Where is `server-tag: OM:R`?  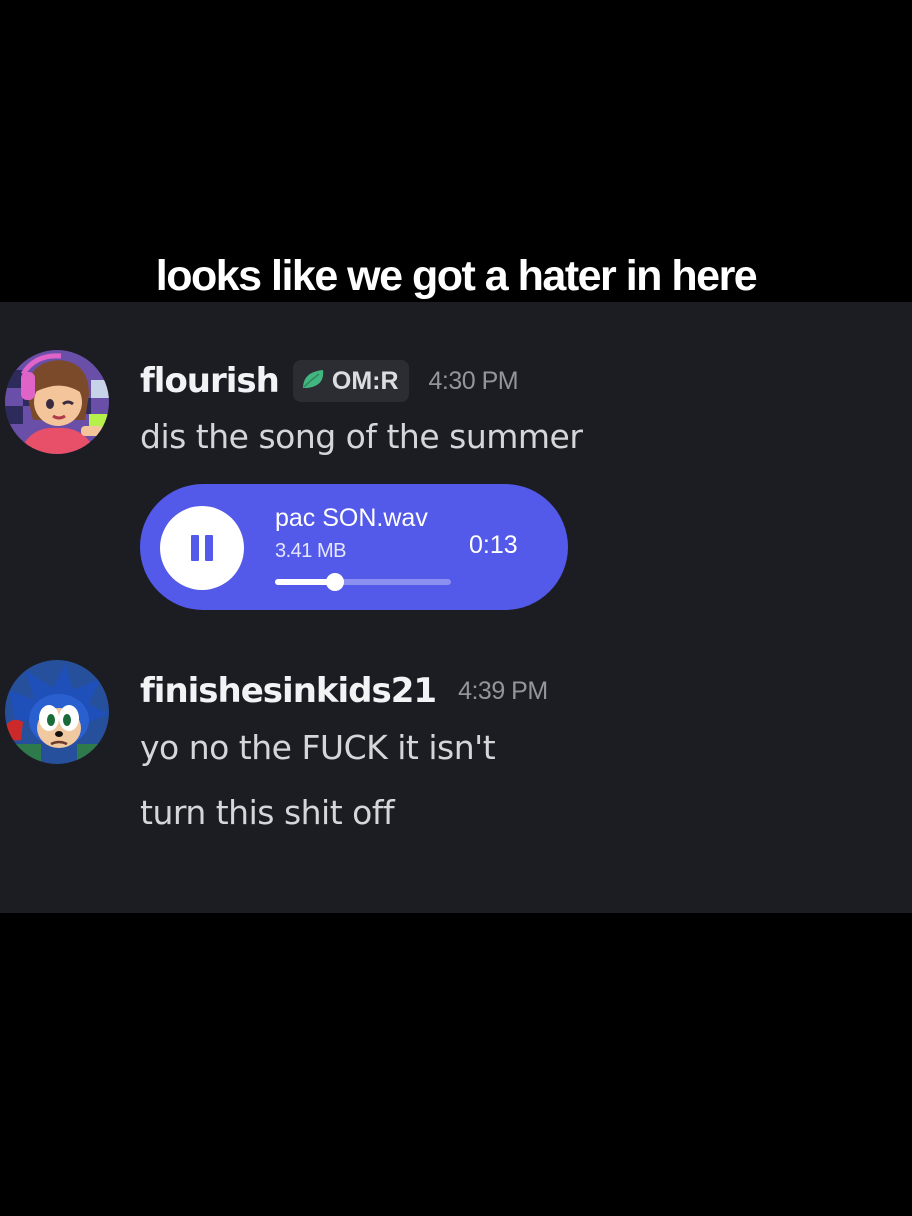
server-tag: OM:R is located at coordinates (350, 381).